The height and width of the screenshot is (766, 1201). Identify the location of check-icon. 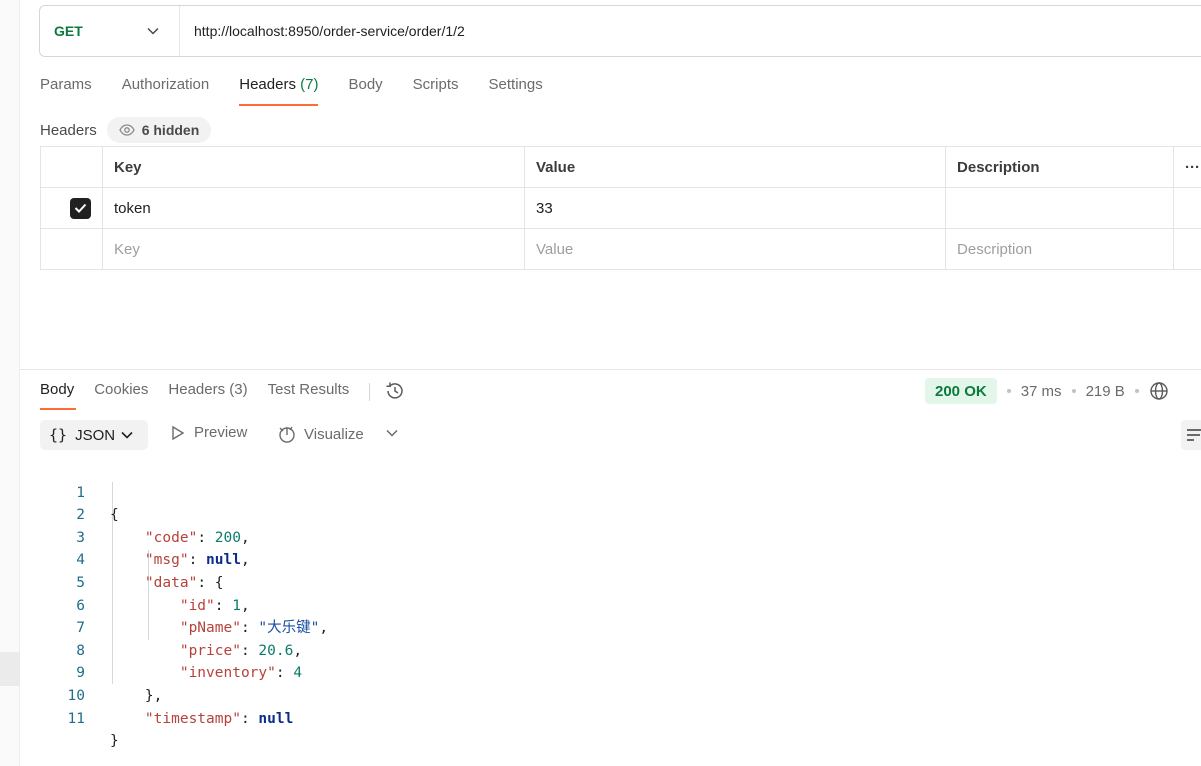
(80, 208).